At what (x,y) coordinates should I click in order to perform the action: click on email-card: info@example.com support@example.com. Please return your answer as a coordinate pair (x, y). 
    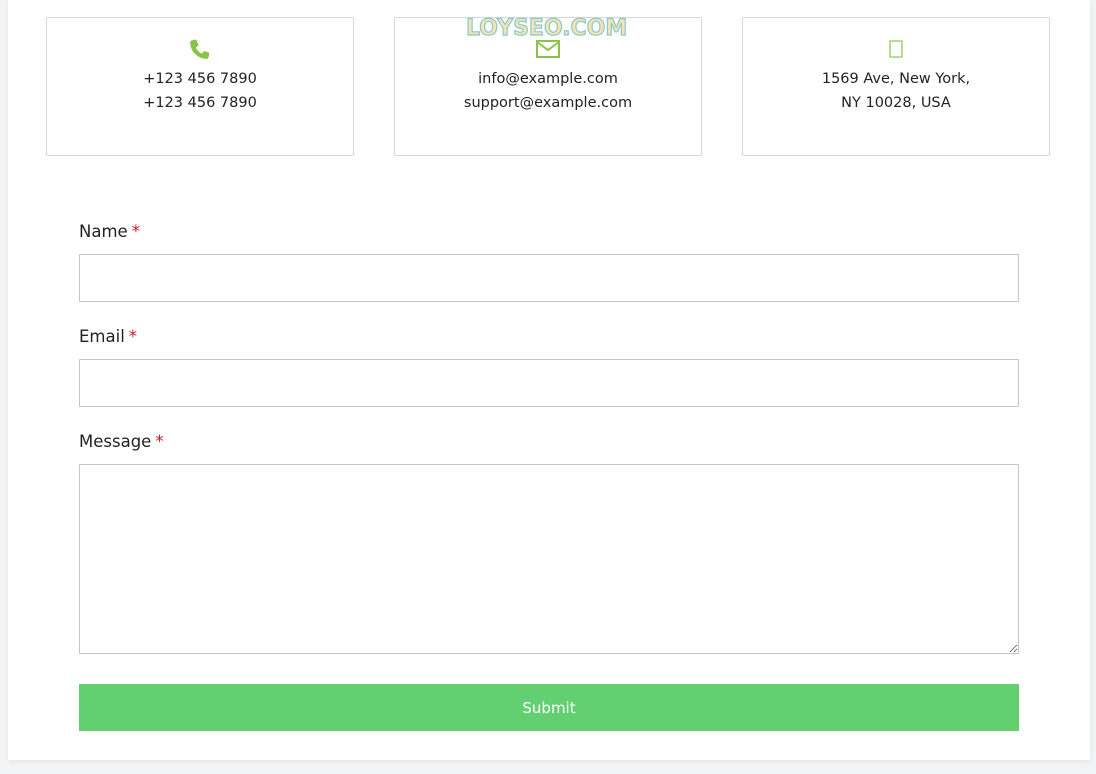
    Looking at the image, I should click on (548, 86).